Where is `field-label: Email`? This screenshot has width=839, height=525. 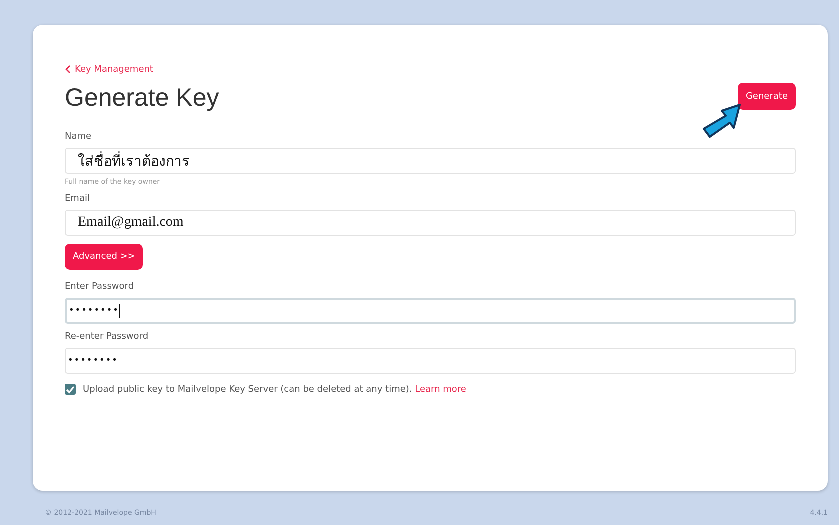 field-label: Email is located at coordinates (78, 199).